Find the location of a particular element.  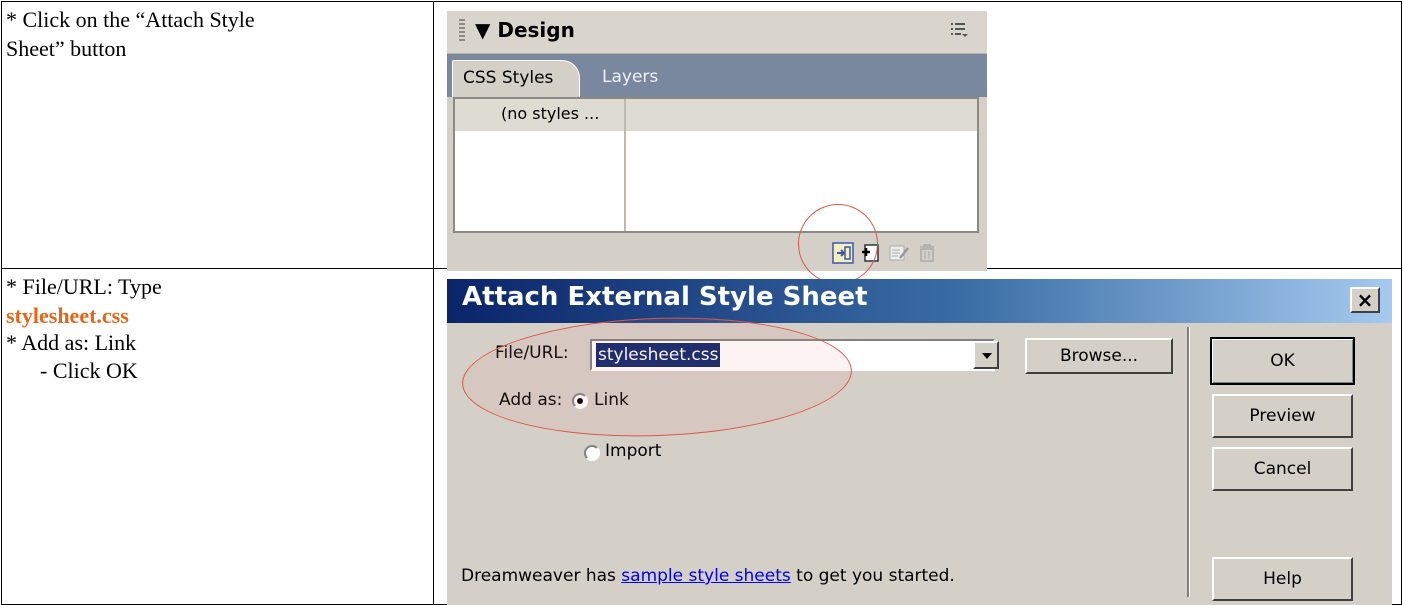

panel-title: ▼ Design is located at coordinates (525, 30).